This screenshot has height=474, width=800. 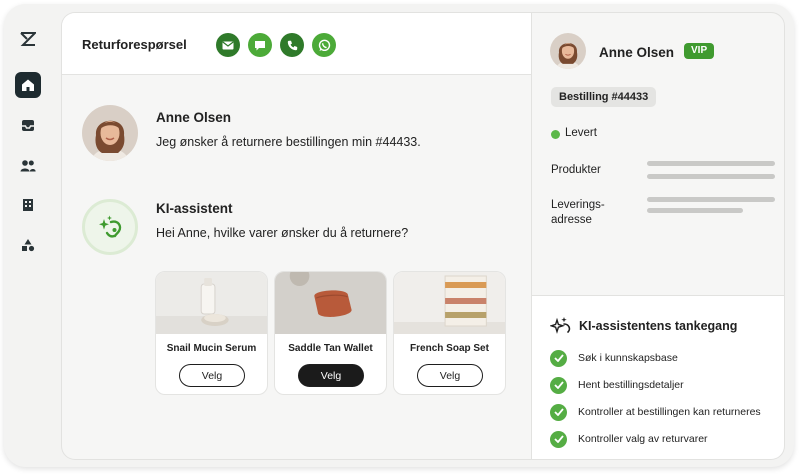 I want to click on reasoning-step: Søk i kunnskapsbase, so click(x=614, y=358).